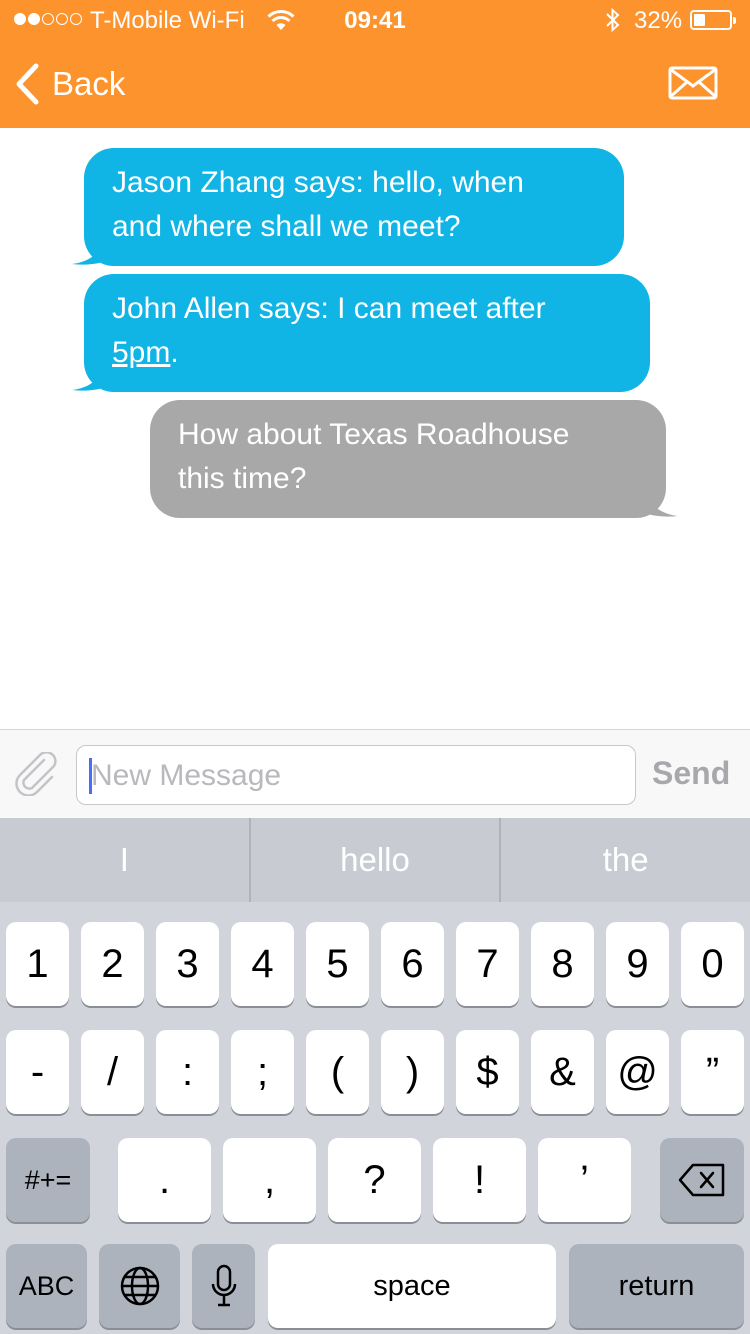 This screenshot has height=1334, width=750. Describe the element at coordinates (262, 964) in the screenshot. I see `key-4: 4` at that location.